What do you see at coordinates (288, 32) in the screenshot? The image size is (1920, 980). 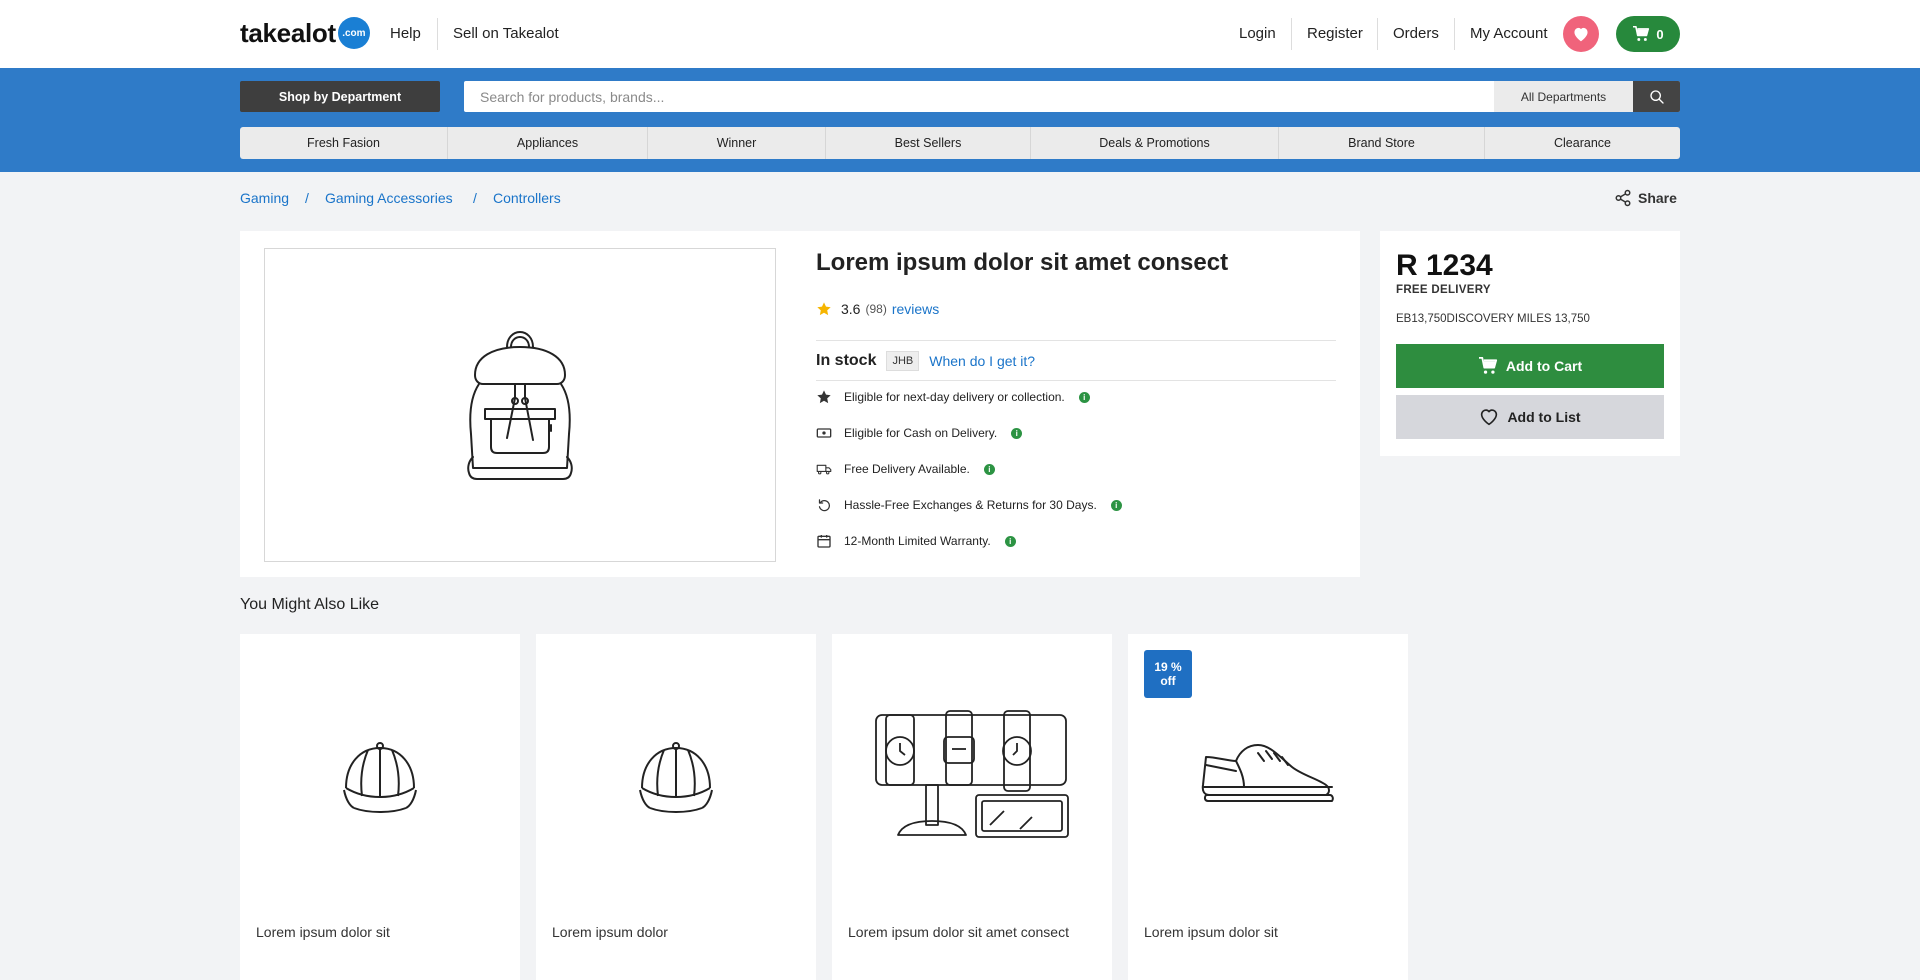 I see `logo-text: takealot` at bounding box center [288, 32].